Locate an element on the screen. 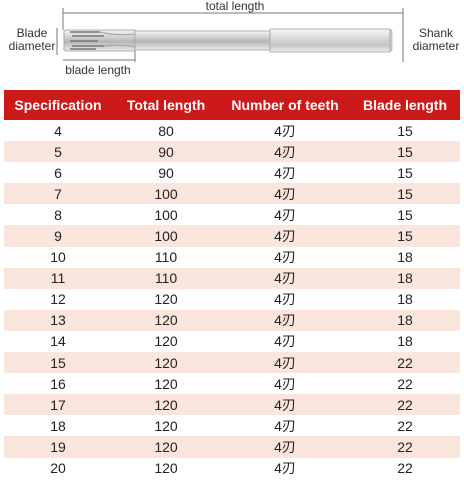 This screenshot has width=464, height=488. cell-specification: 17 is located at coordinates (58, 405).